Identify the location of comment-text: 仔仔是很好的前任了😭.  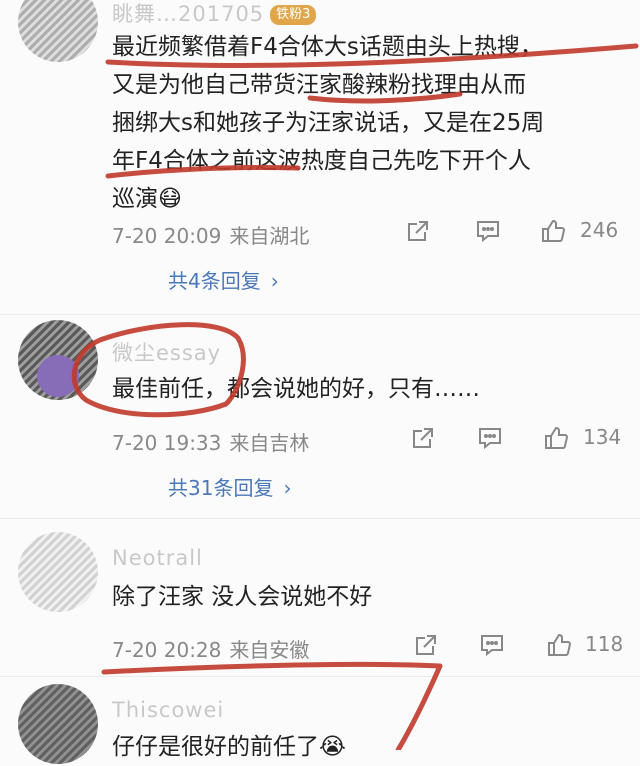
(229, 747).